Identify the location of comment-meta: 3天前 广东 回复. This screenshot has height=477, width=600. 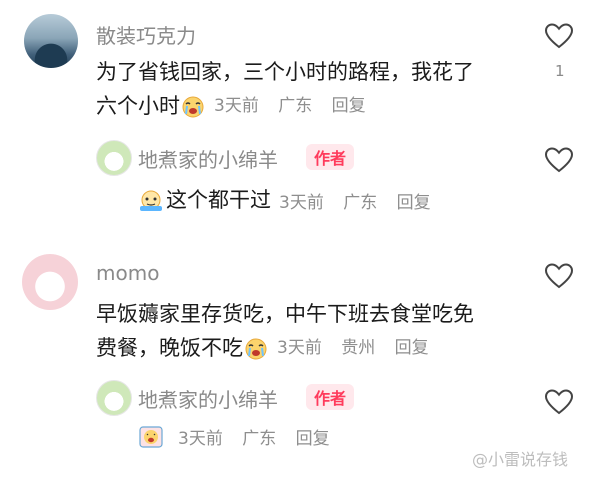
(297, 106).